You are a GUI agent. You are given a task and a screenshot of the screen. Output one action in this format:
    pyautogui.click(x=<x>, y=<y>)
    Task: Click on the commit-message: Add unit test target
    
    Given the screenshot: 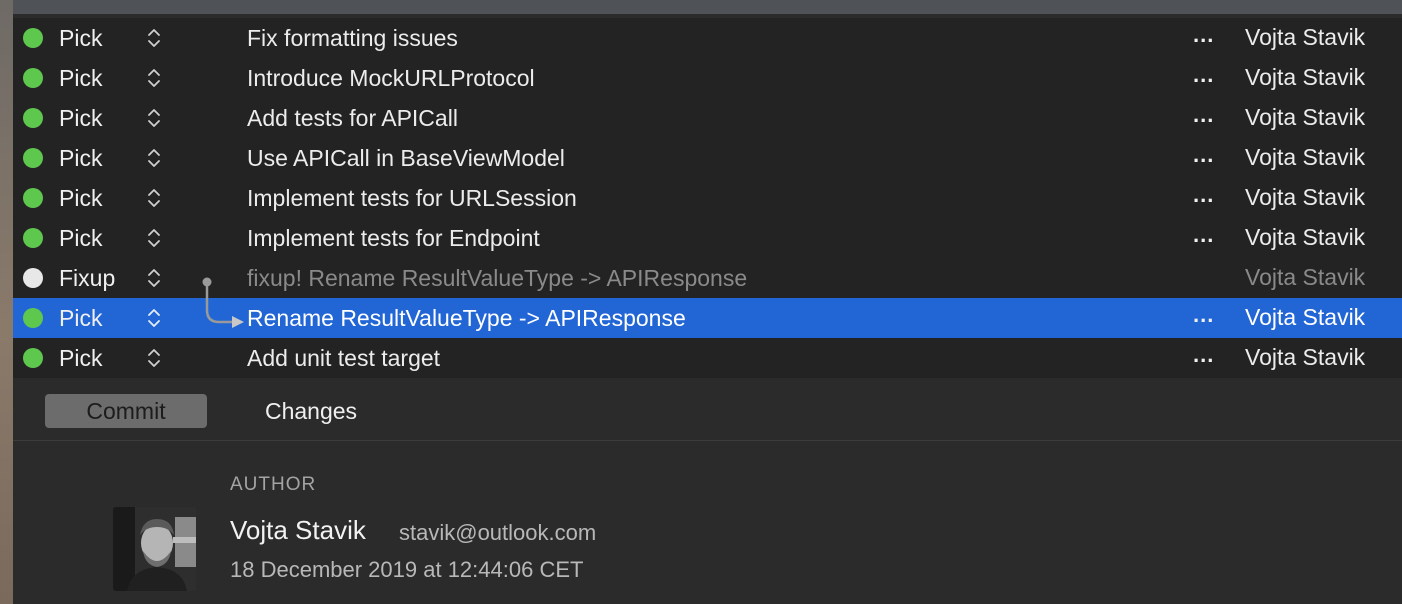 What is the action you would take?
    pyautogui.click(x=344, y=358)
    